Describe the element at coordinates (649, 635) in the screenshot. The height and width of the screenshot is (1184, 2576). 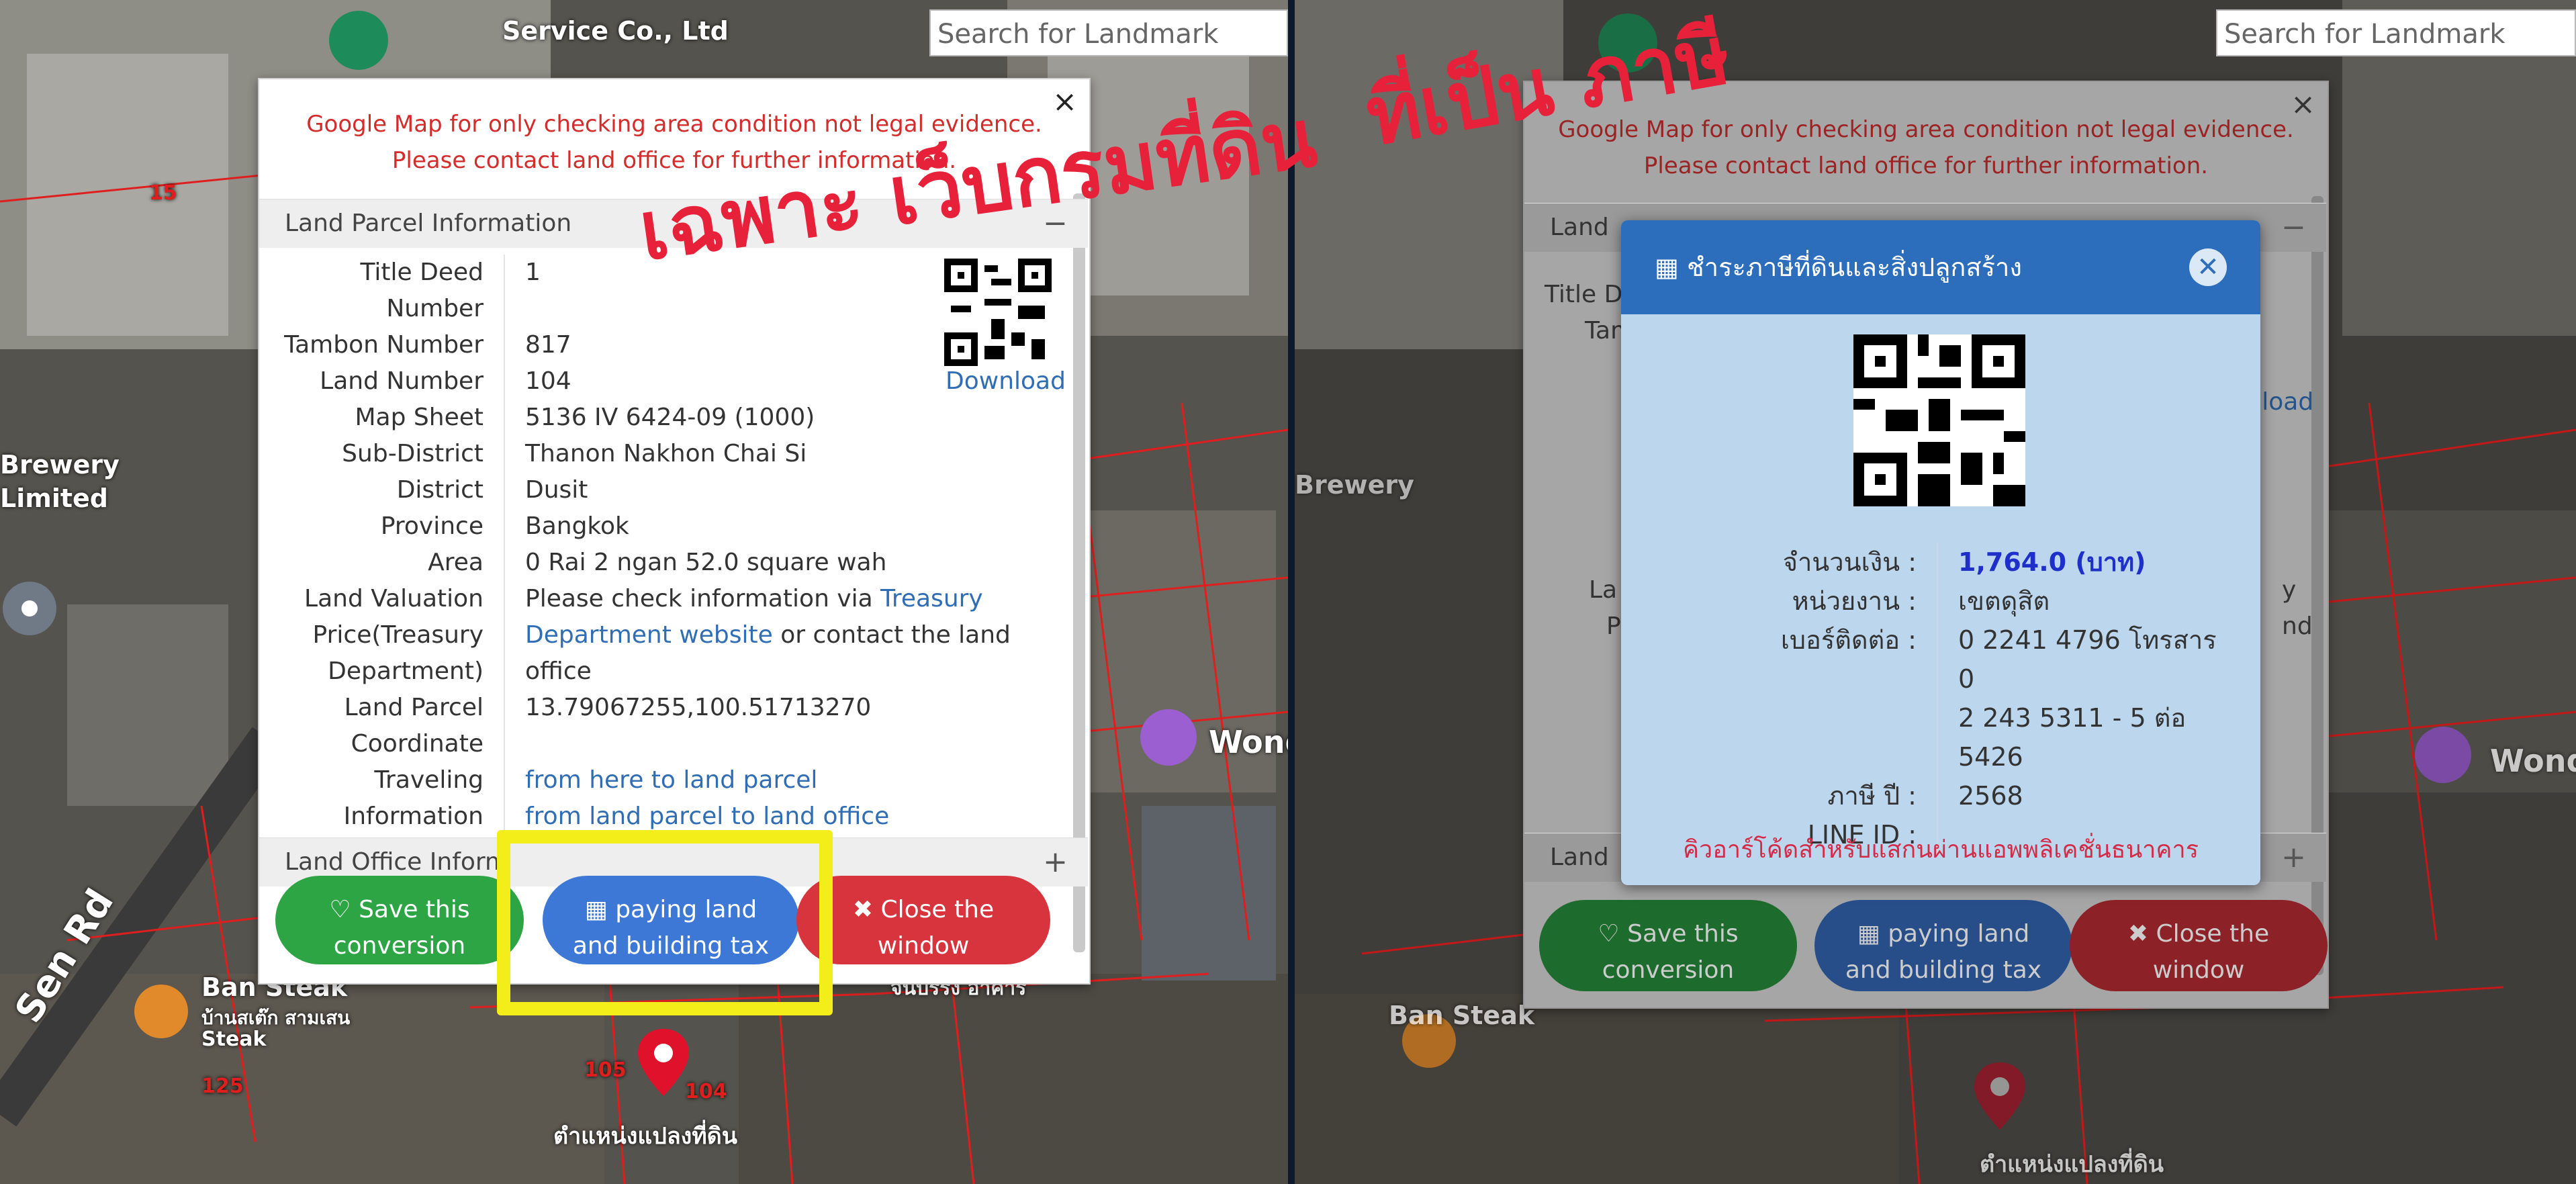
I see `treasury-link: Department website` at that location.